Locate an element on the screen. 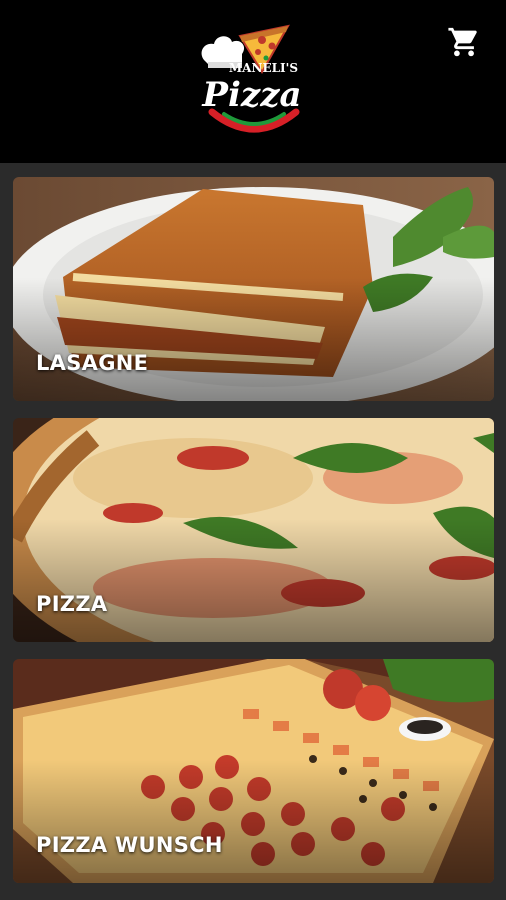 The image size is (506, 900). cart-button is located at coordinates (464, 42).